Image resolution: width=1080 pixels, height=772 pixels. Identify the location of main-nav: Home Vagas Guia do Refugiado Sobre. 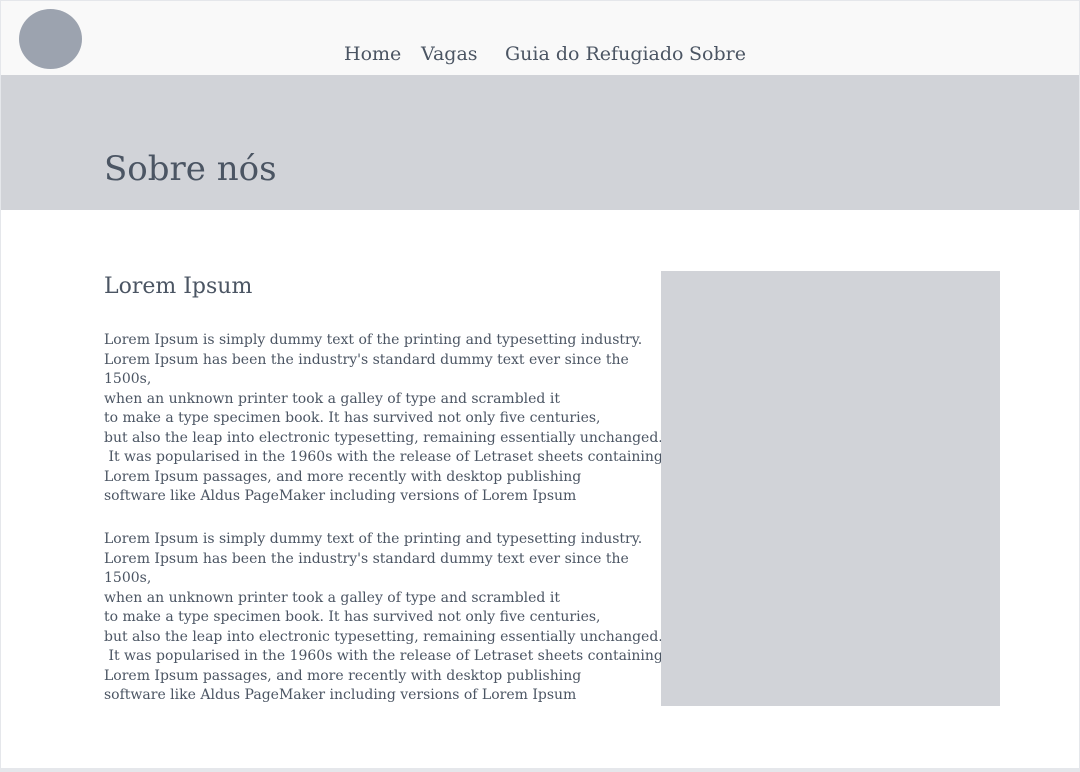
(540, 54).